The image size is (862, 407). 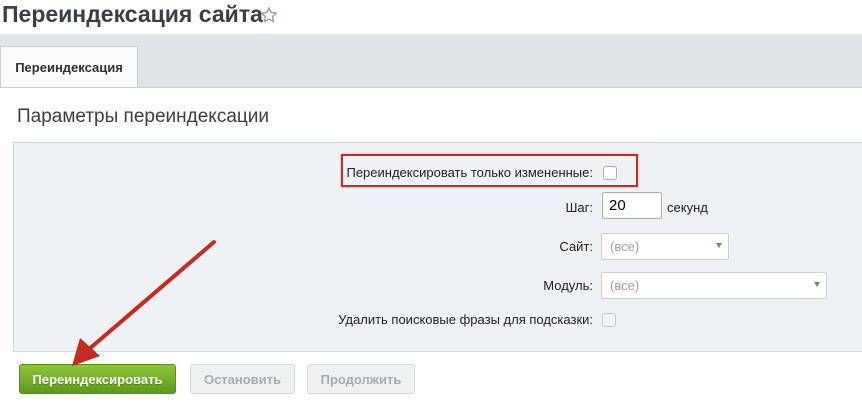 What do you see at coordinates (687, 207) in the screenshot?
I see `step-unit-label: секунд` at bounding box center [687, 207].